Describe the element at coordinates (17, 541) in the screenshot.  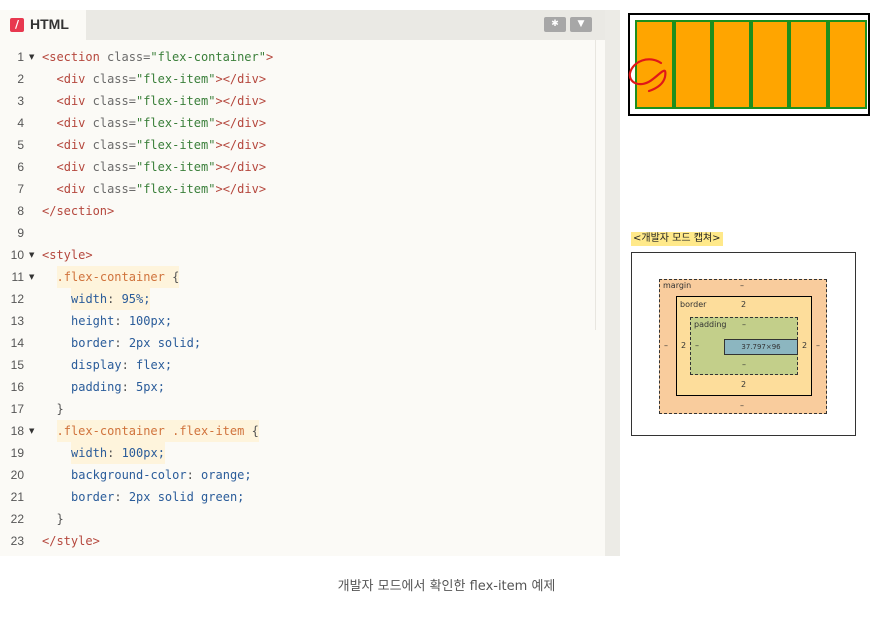
I see `line-number: 23` at that location.